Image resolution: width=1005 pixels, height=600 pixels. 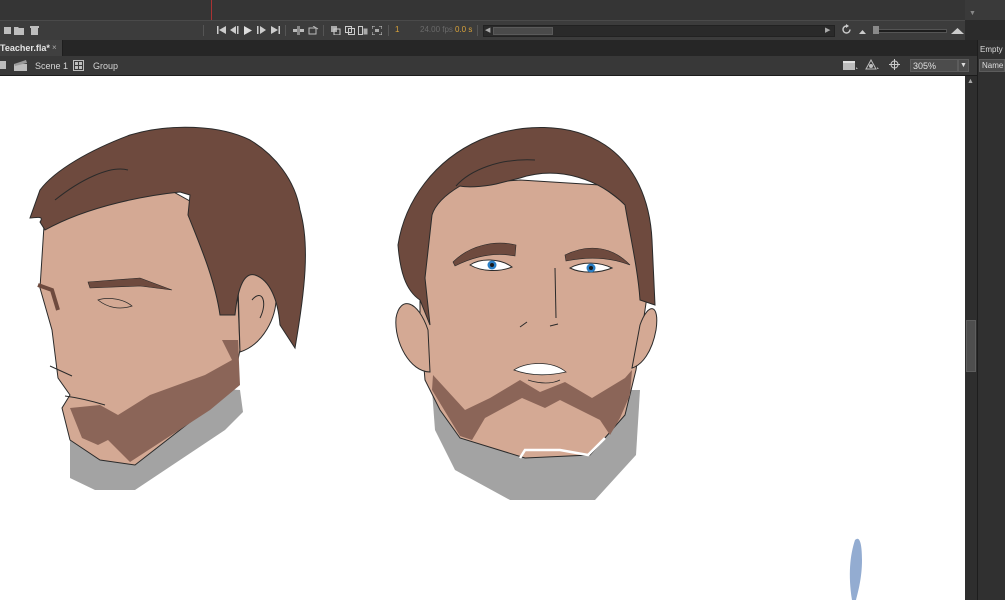 I want to click on zoom-in-icon, so click(x=957, y=31).